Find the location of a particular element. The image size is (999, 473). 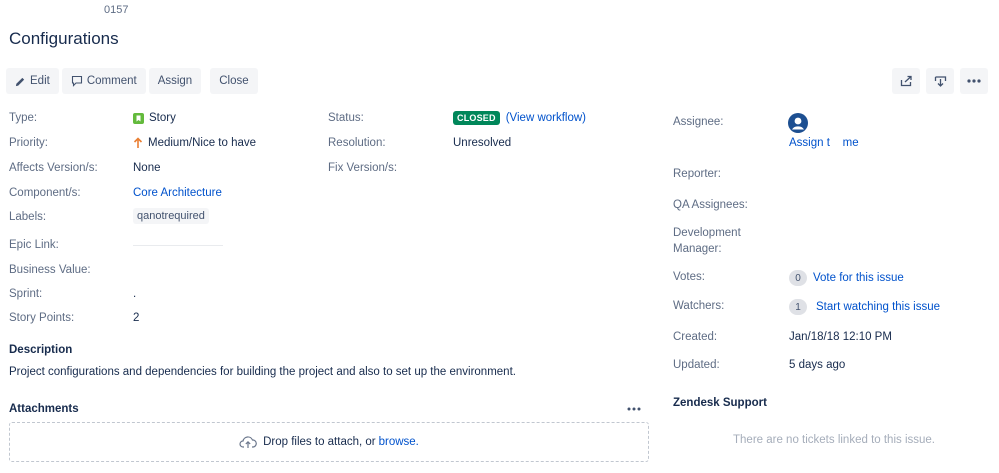

issue-title: Configurations is located at coordinates (64, 38).